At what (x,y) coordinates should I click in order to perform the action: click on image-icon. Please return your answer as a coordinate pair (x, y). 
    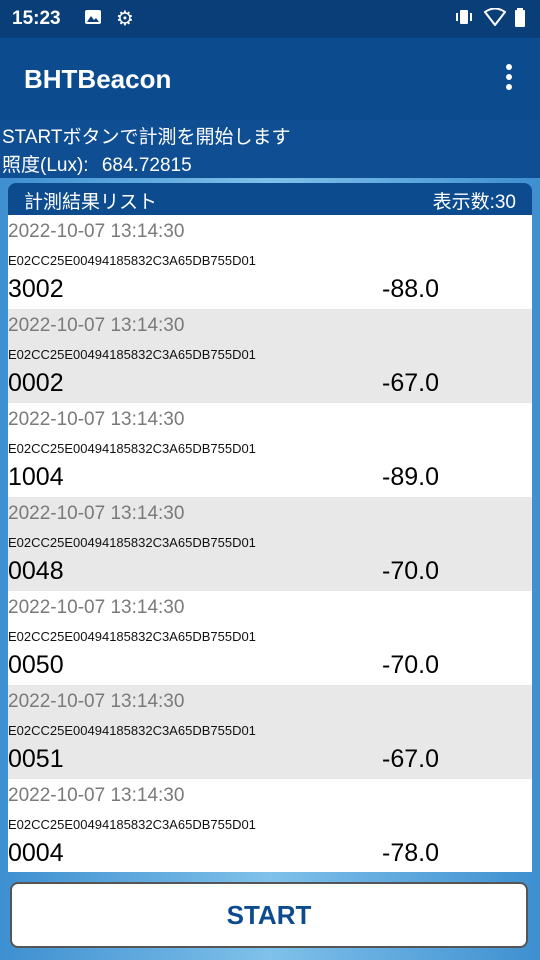
    Looking at the image, I should click on (93, 19).